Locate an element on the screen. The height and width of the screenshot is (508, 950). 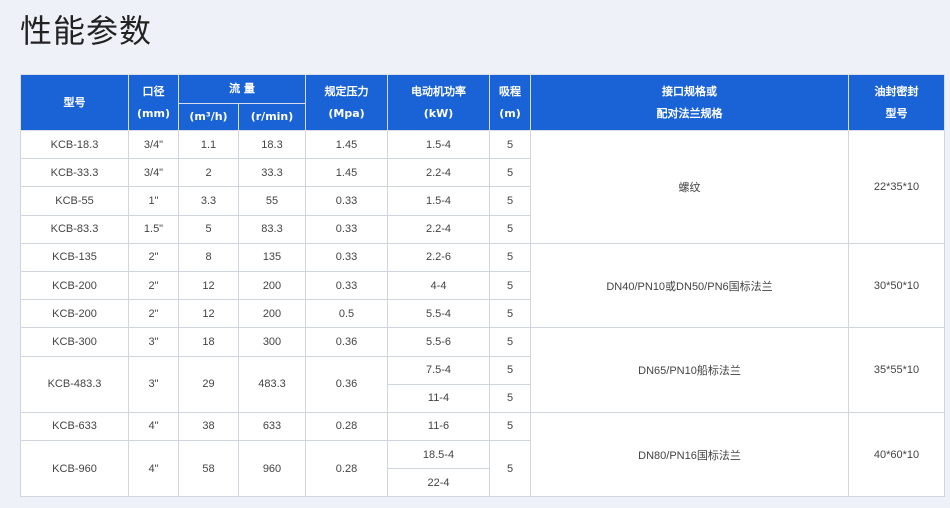
header-flow-rmin: (r/min) is located at coordinates (272, 117).